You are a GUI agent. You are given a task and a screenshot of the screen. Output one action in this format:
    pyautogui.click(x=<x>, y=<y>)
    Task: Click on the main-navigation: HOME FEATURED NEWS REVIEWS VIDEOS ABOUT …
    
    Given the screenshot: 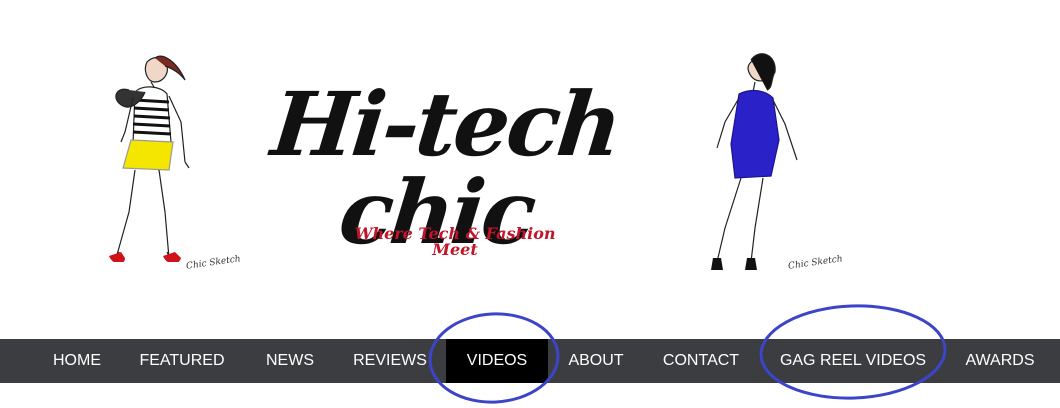 What is the action you would take?
    pyautogui.click(x=530, y=361)
    